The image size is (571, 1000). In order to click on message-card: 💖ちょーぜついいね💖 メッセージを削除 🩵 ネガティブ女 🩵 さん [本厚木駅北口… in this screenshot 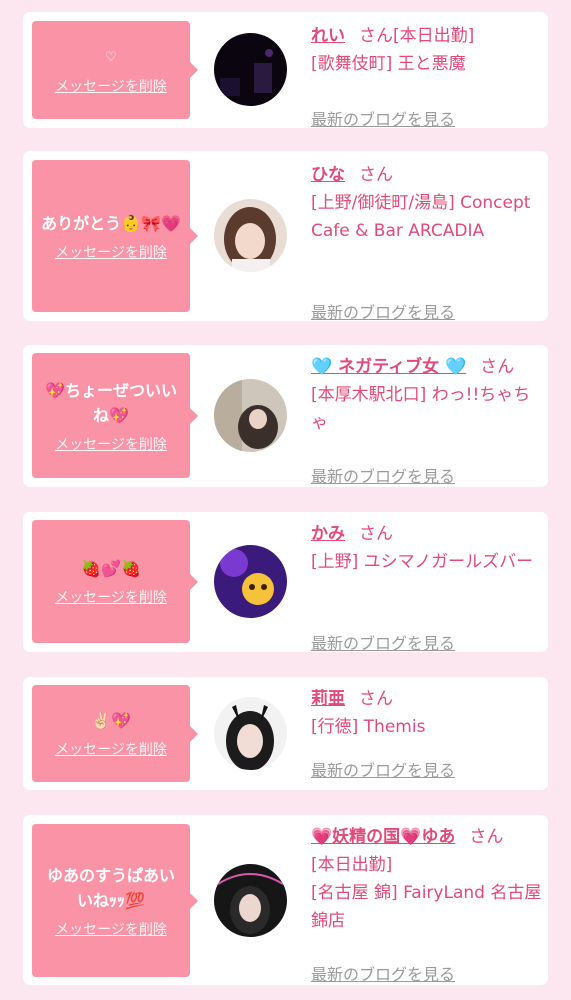, I will do `click(285, 416)`.